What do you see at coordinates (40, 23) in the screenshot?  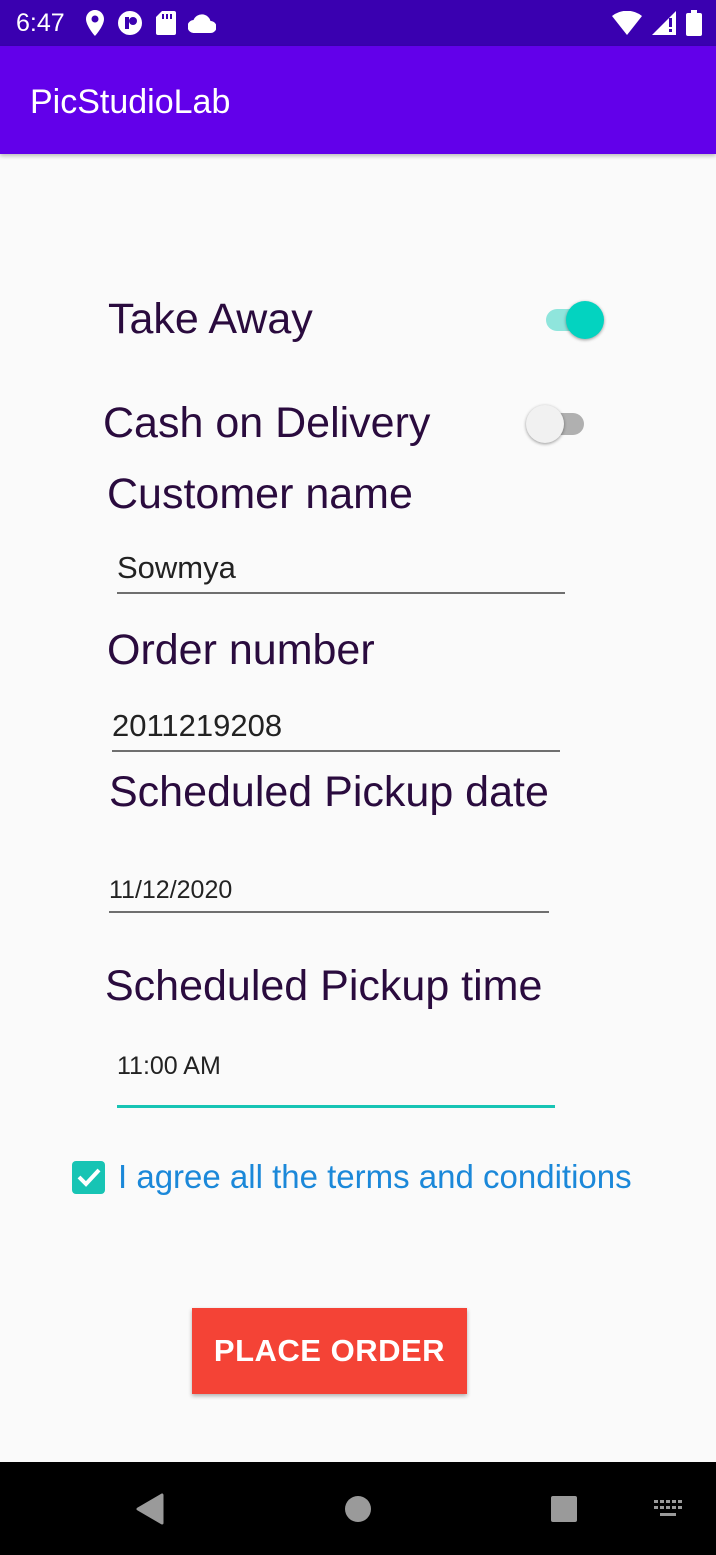 I see `status-time: 6:47` at bounding box center [40, 23].